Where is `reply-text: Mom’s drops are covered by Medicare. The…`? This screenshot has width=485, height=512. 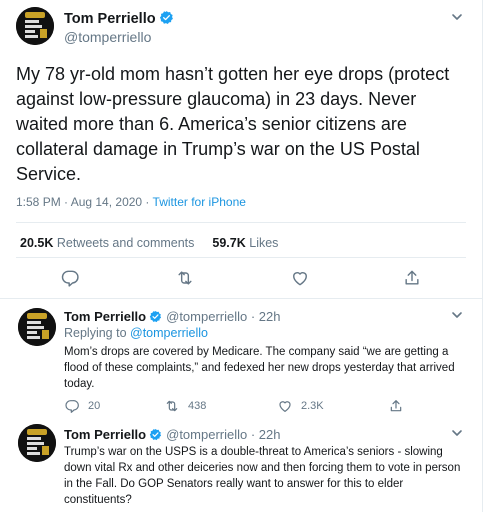 reply-text: Mom’s drops are covered by Medicare. The… is located at coordinates (259, 368).